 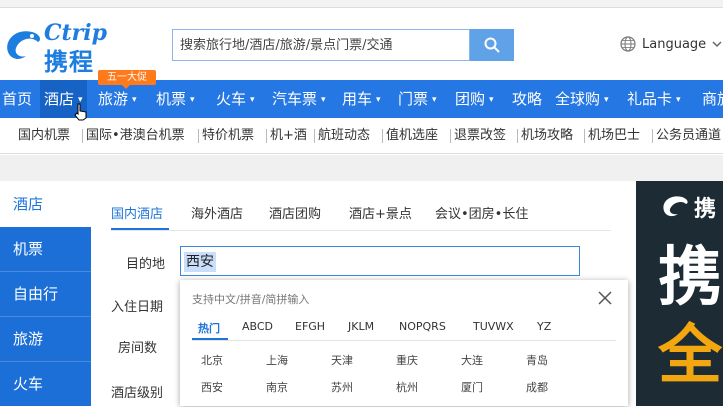 What do you see at coordinates (295, 215) in the screenshot?
I see `hotel-tab: 酒店团购` at bounding box center [295, 215].